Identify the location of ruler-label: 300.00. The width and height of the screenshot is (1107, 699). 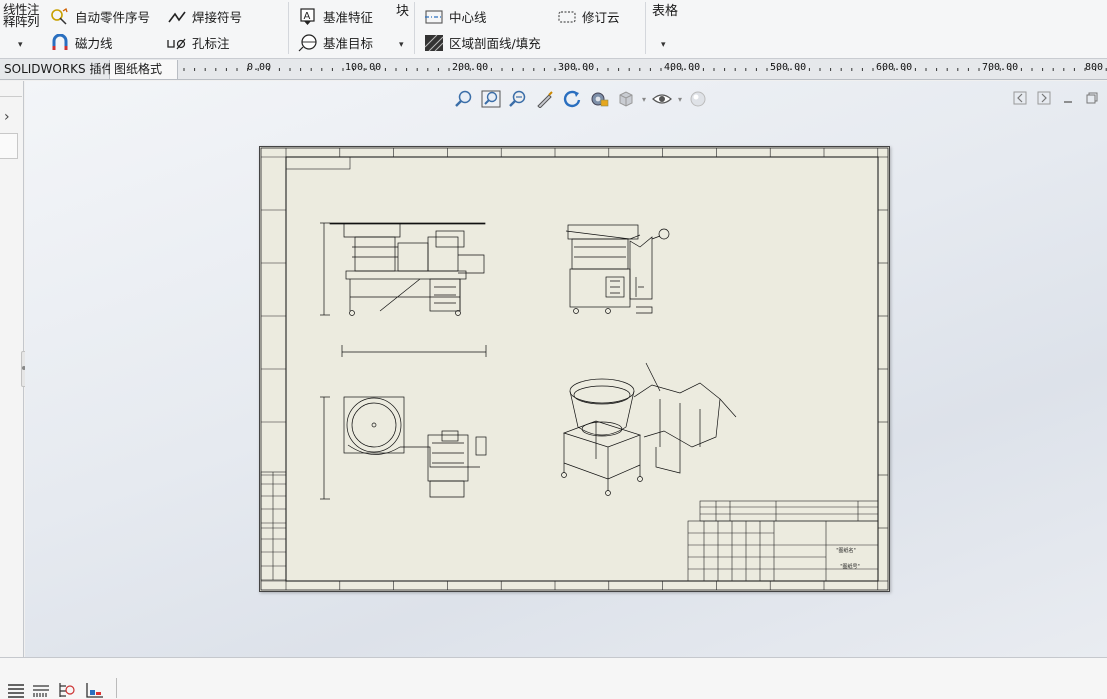
(576, 67).